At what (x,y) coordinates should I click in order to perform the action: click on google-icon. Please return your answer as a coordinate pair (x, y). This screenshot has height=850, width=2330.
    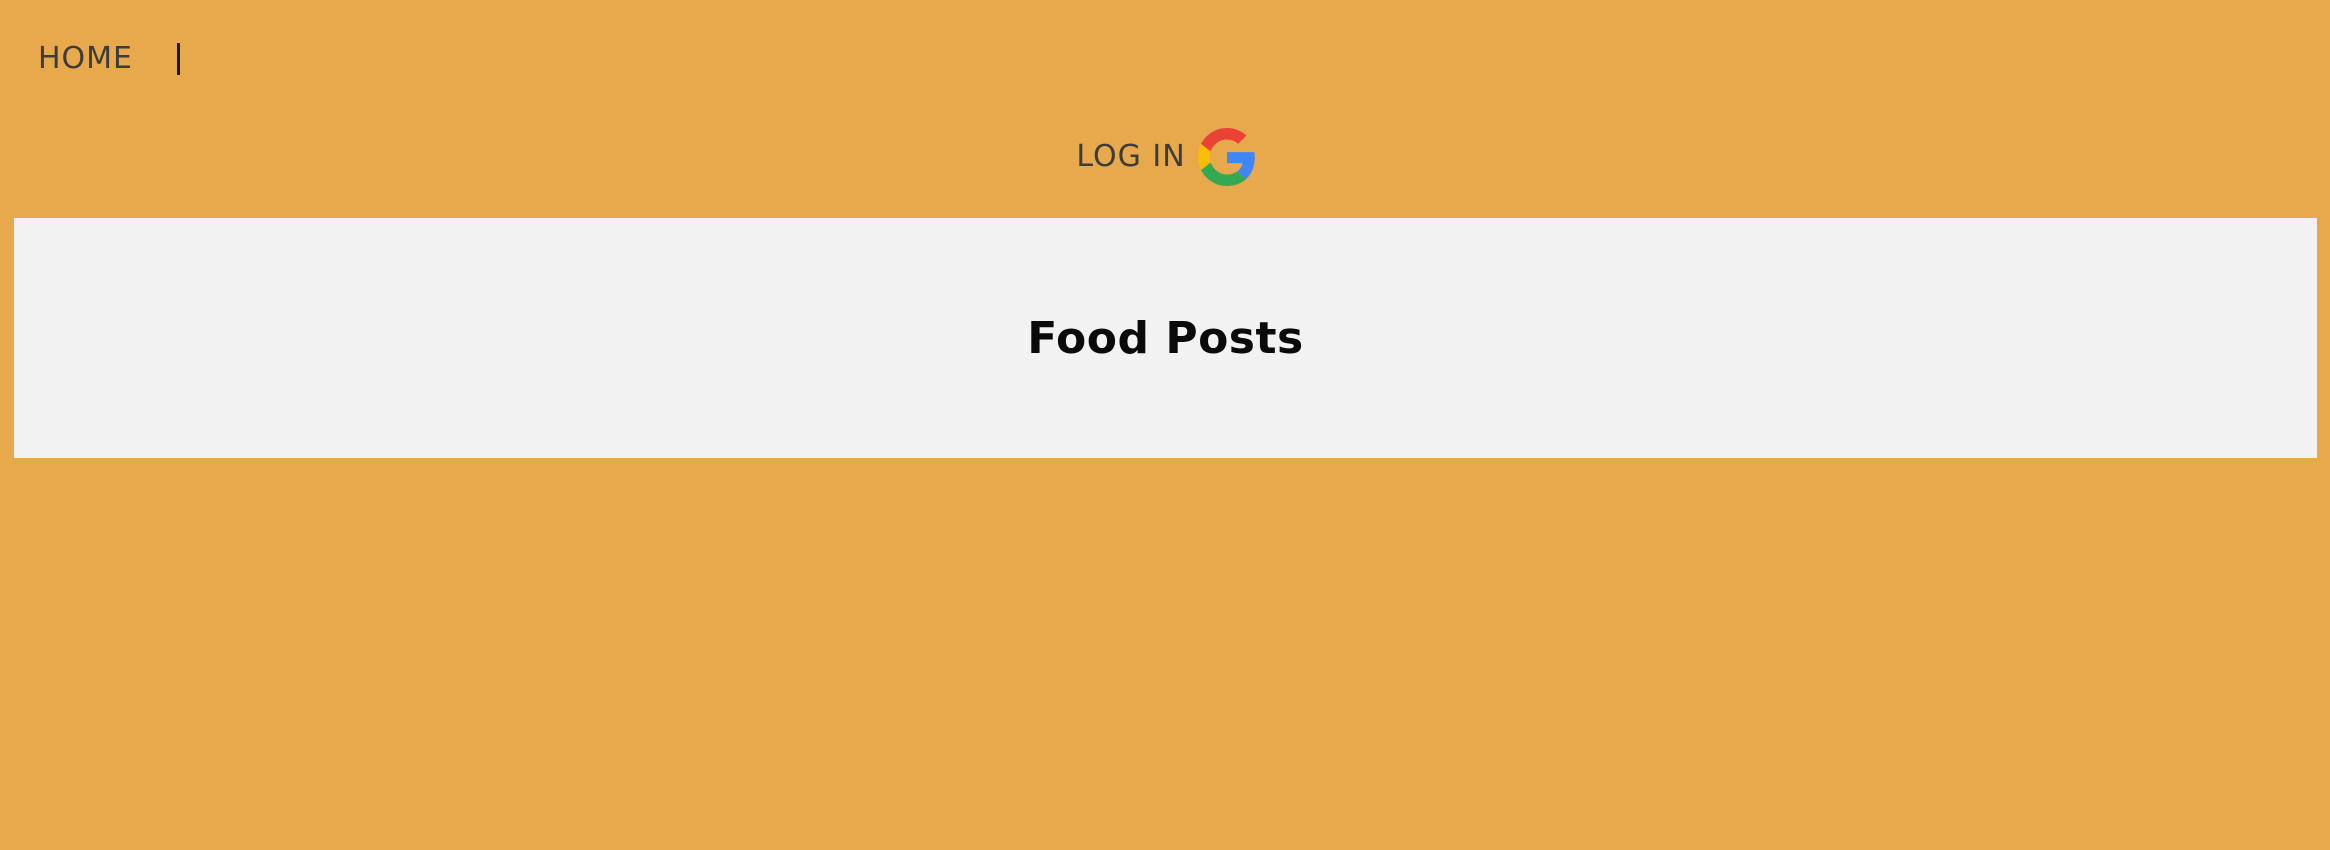
    Looking at the image, I should click on (1226, 157).